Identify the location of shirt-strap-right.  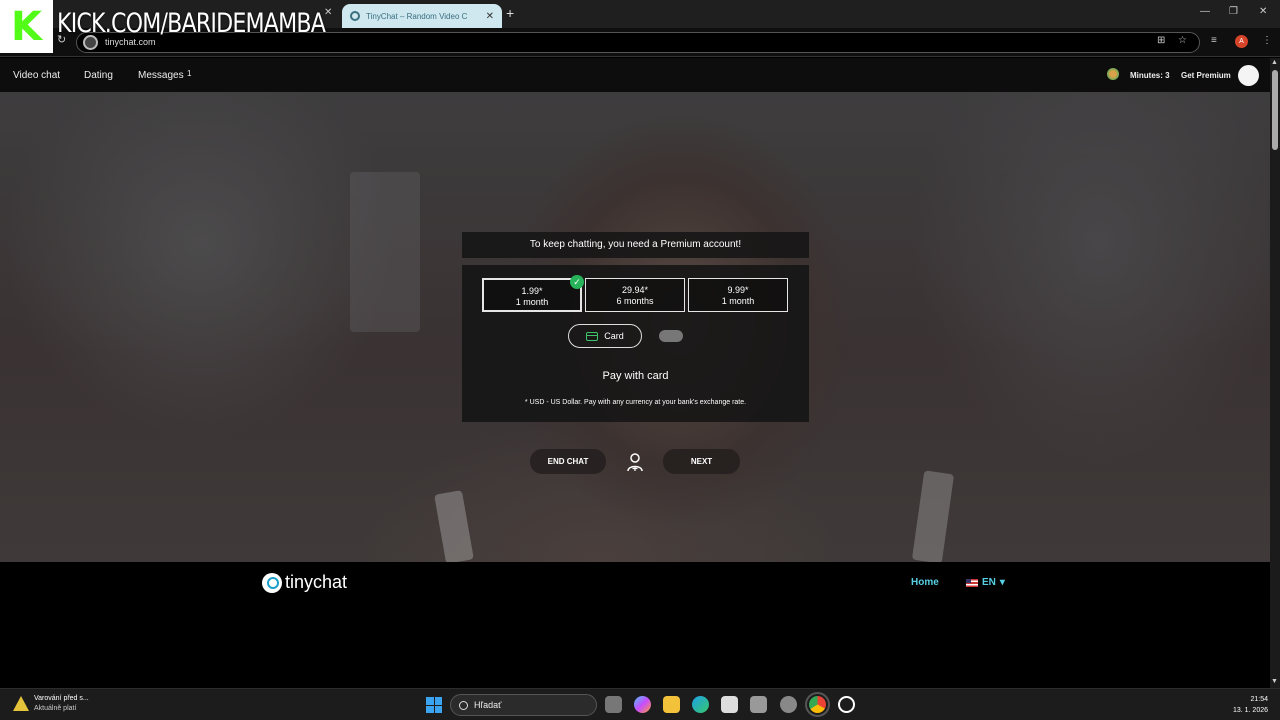
(933, 516).